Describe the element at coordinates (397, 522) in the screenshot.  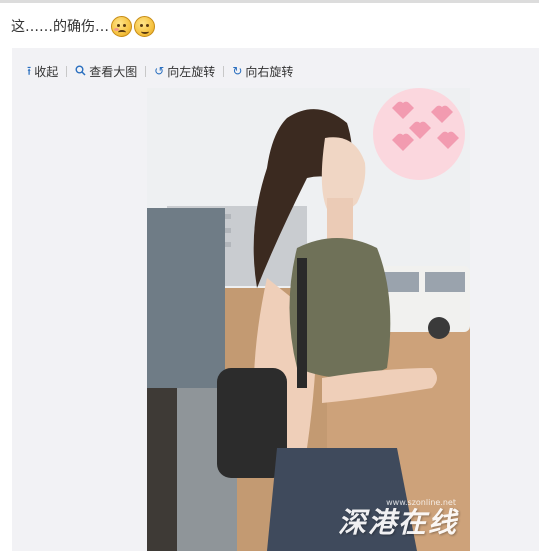
I see `watermark: 深港在线` at that location.